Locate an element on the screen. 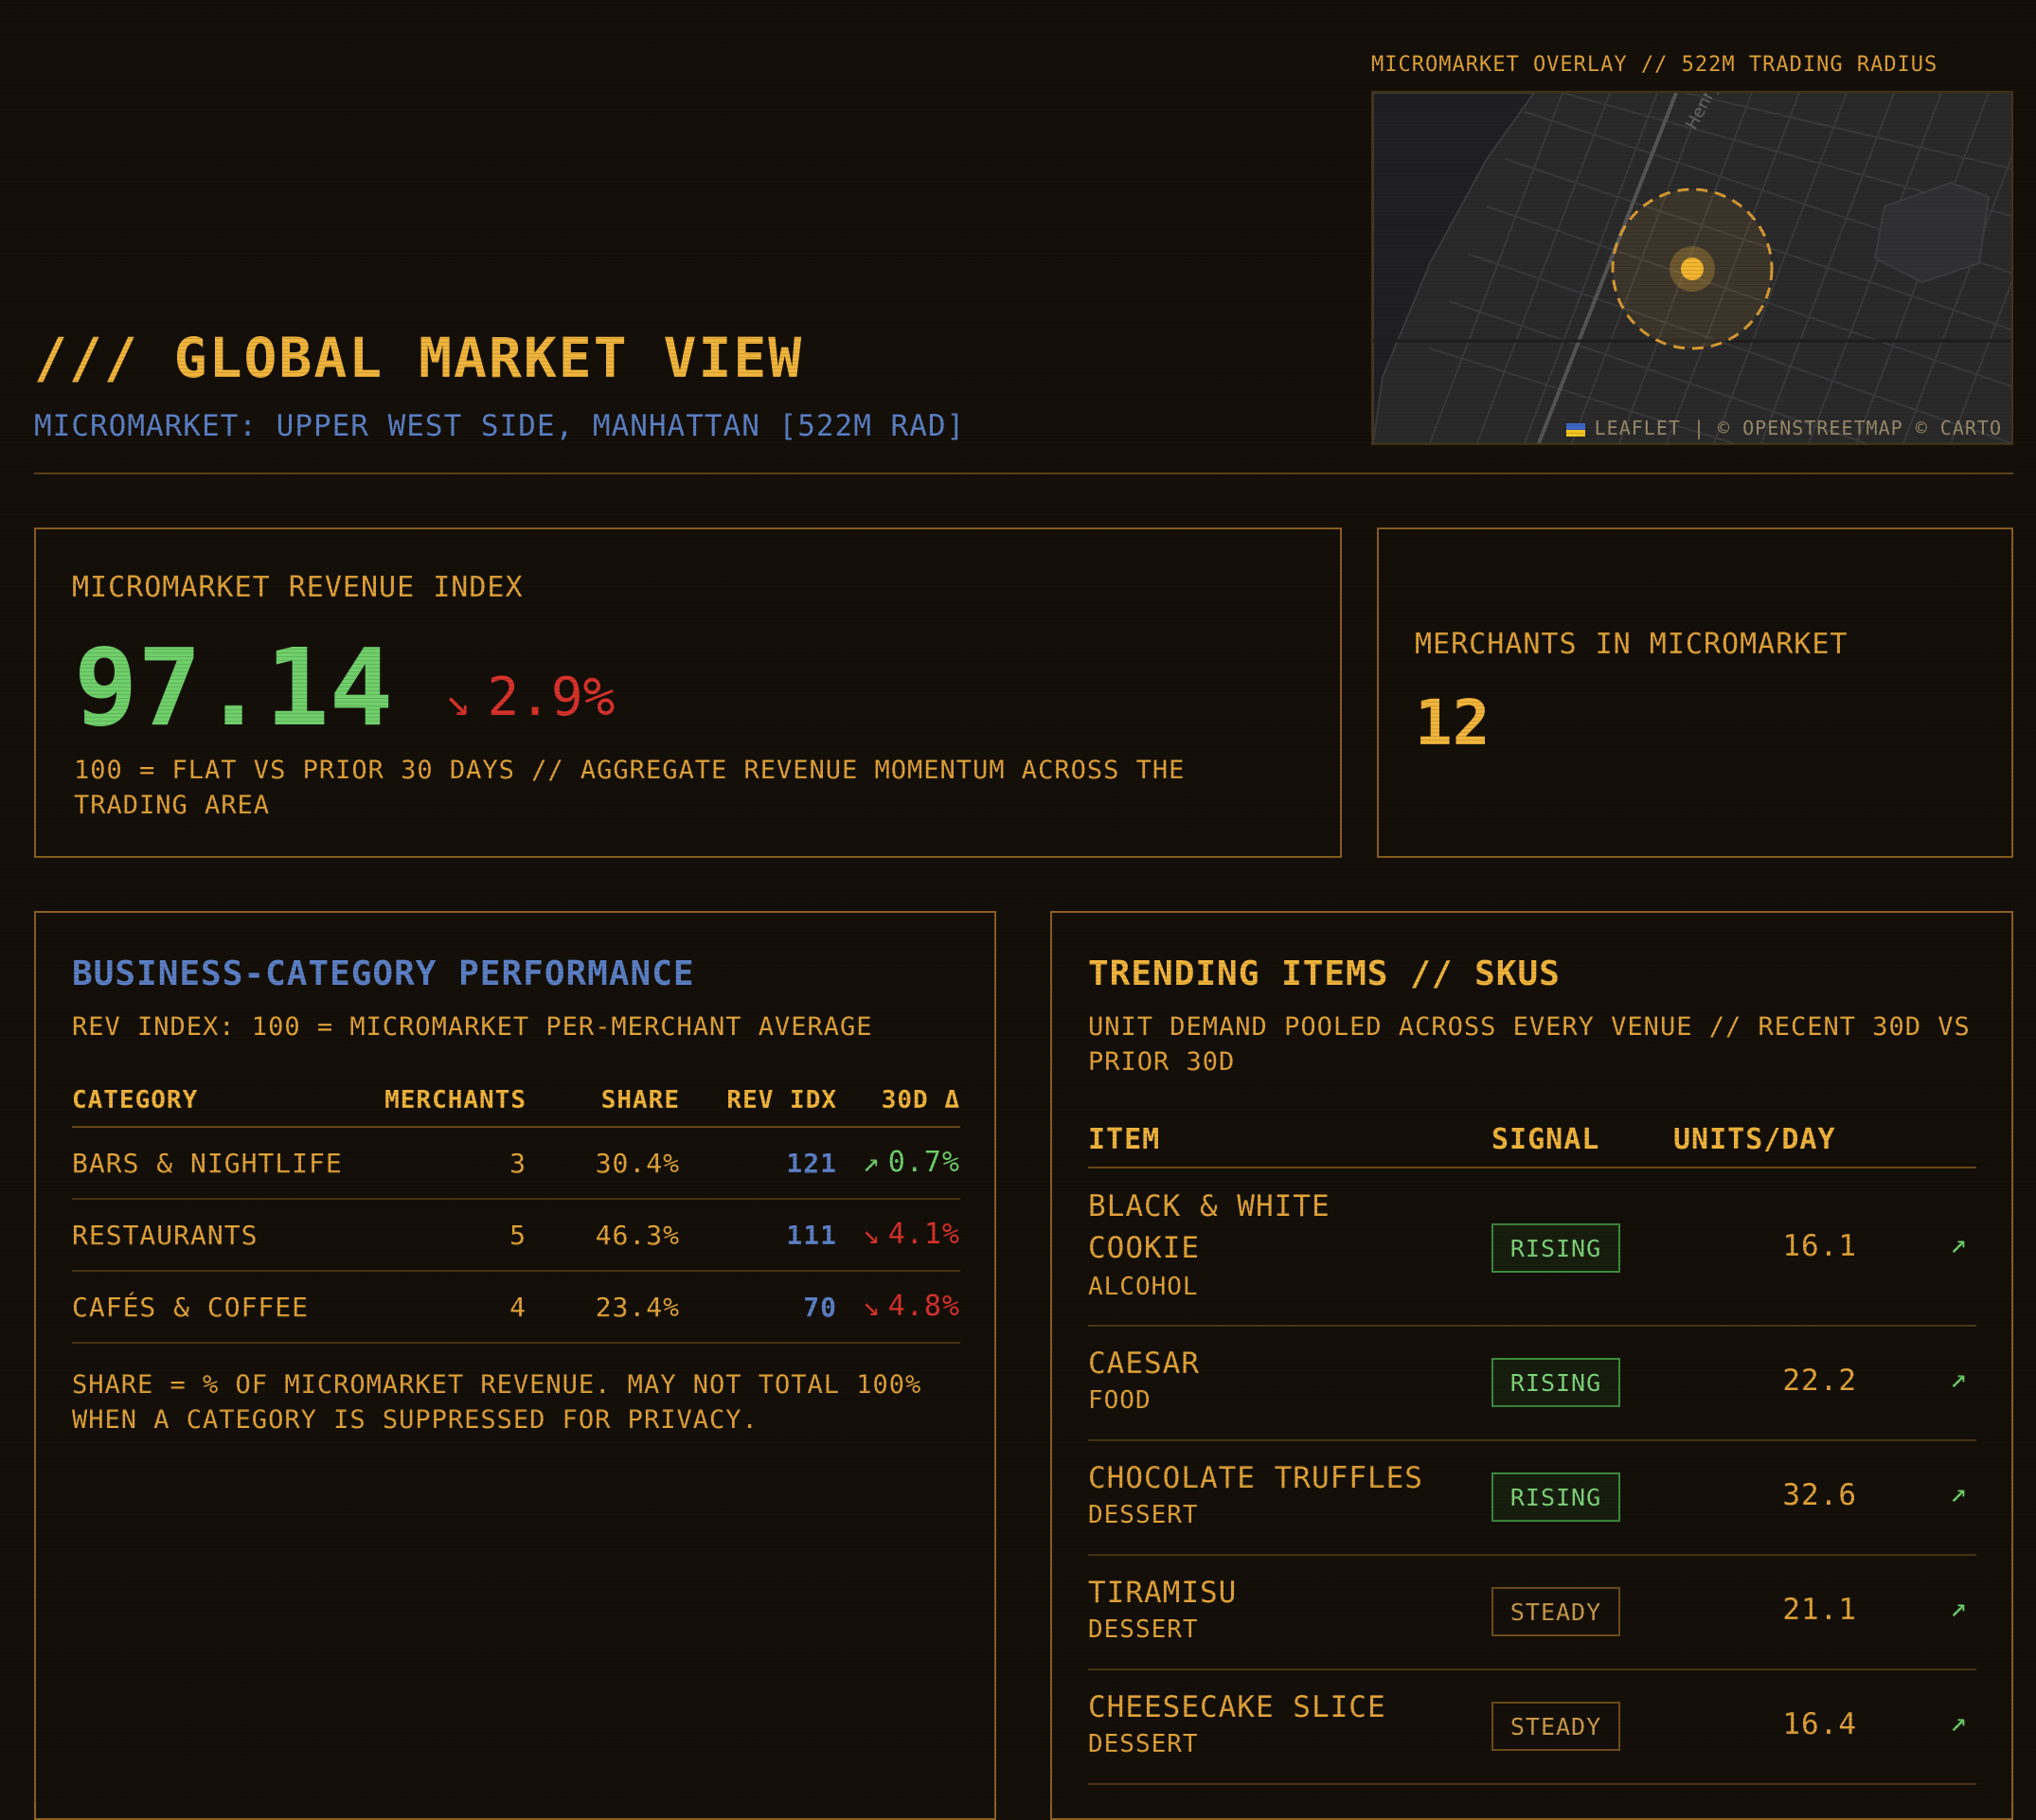 This screenshot has width=2036, height=1820. category-panel-title: BUSINESS-CATEGORY PERFORMANCE is located at coordinates (383, 974).